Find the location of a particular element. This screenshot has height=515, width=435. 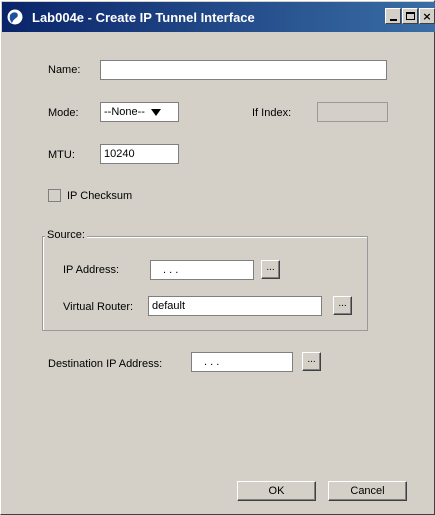

destination-ip-input: . . . is located at coordinates (242, 362).